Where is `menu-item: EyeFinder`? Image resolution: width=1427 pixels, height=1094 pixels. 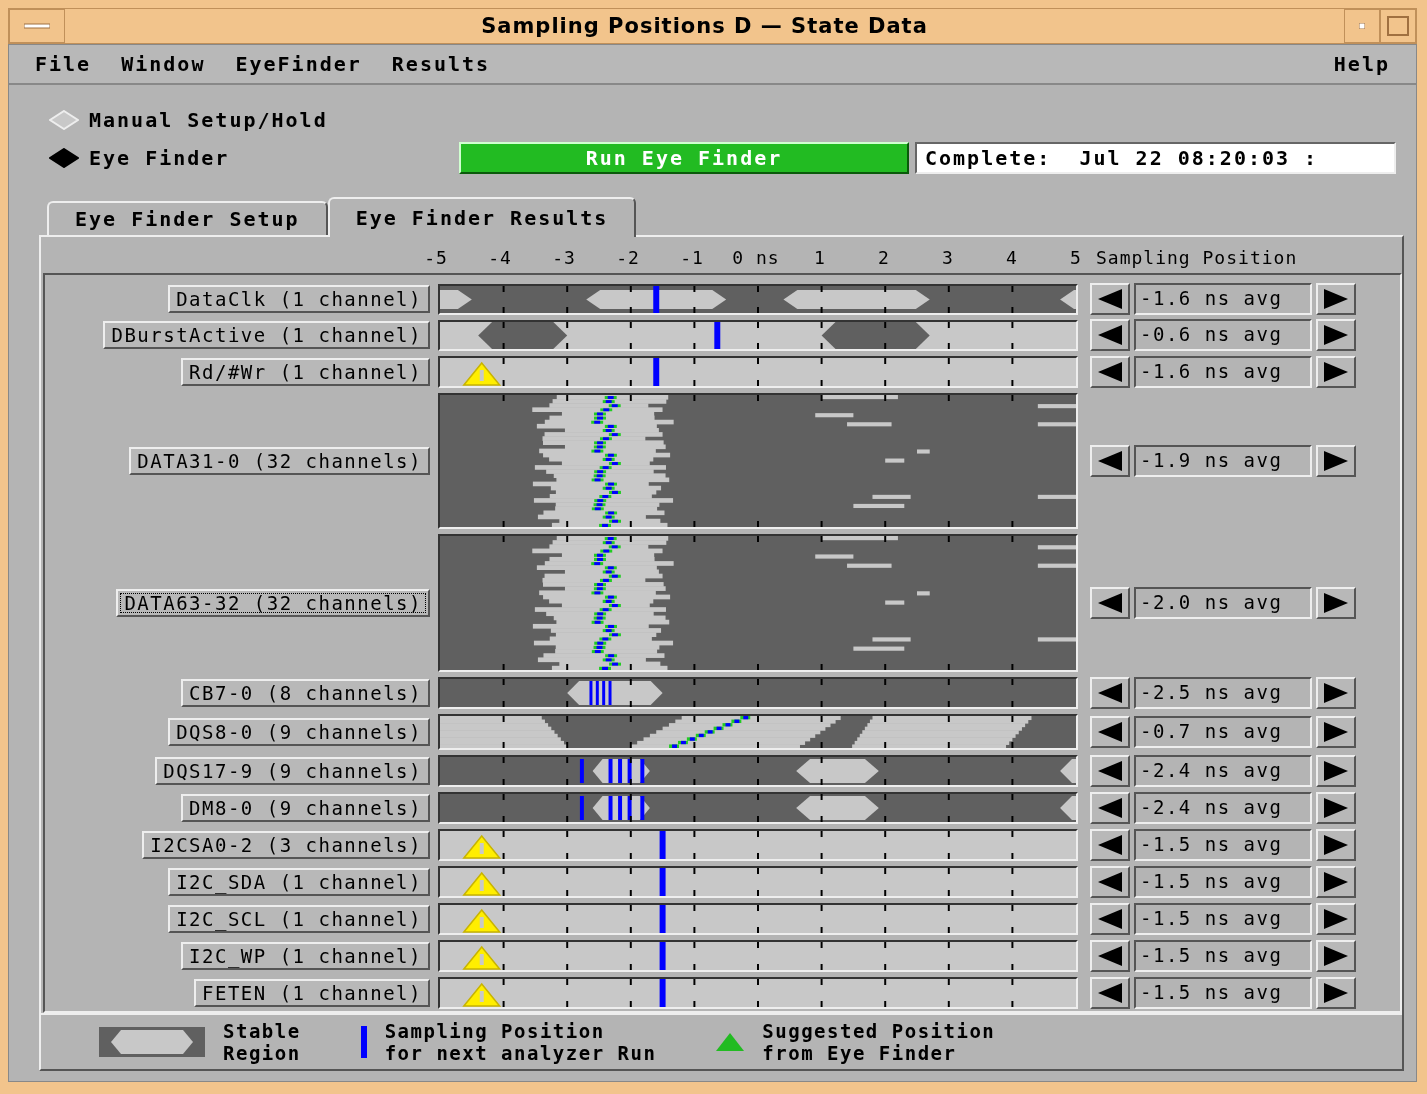 menu-item: EyeFinder is located at coordinates (298, 64).